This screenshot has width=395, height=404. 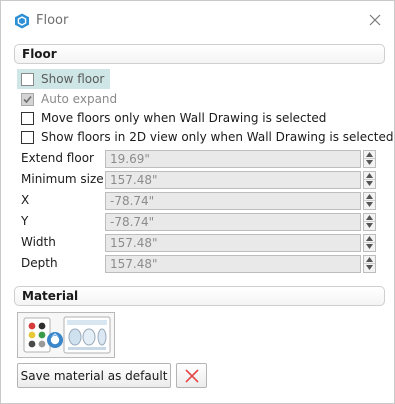 I want to click on depth-spinner, so click(x=369, y=264).